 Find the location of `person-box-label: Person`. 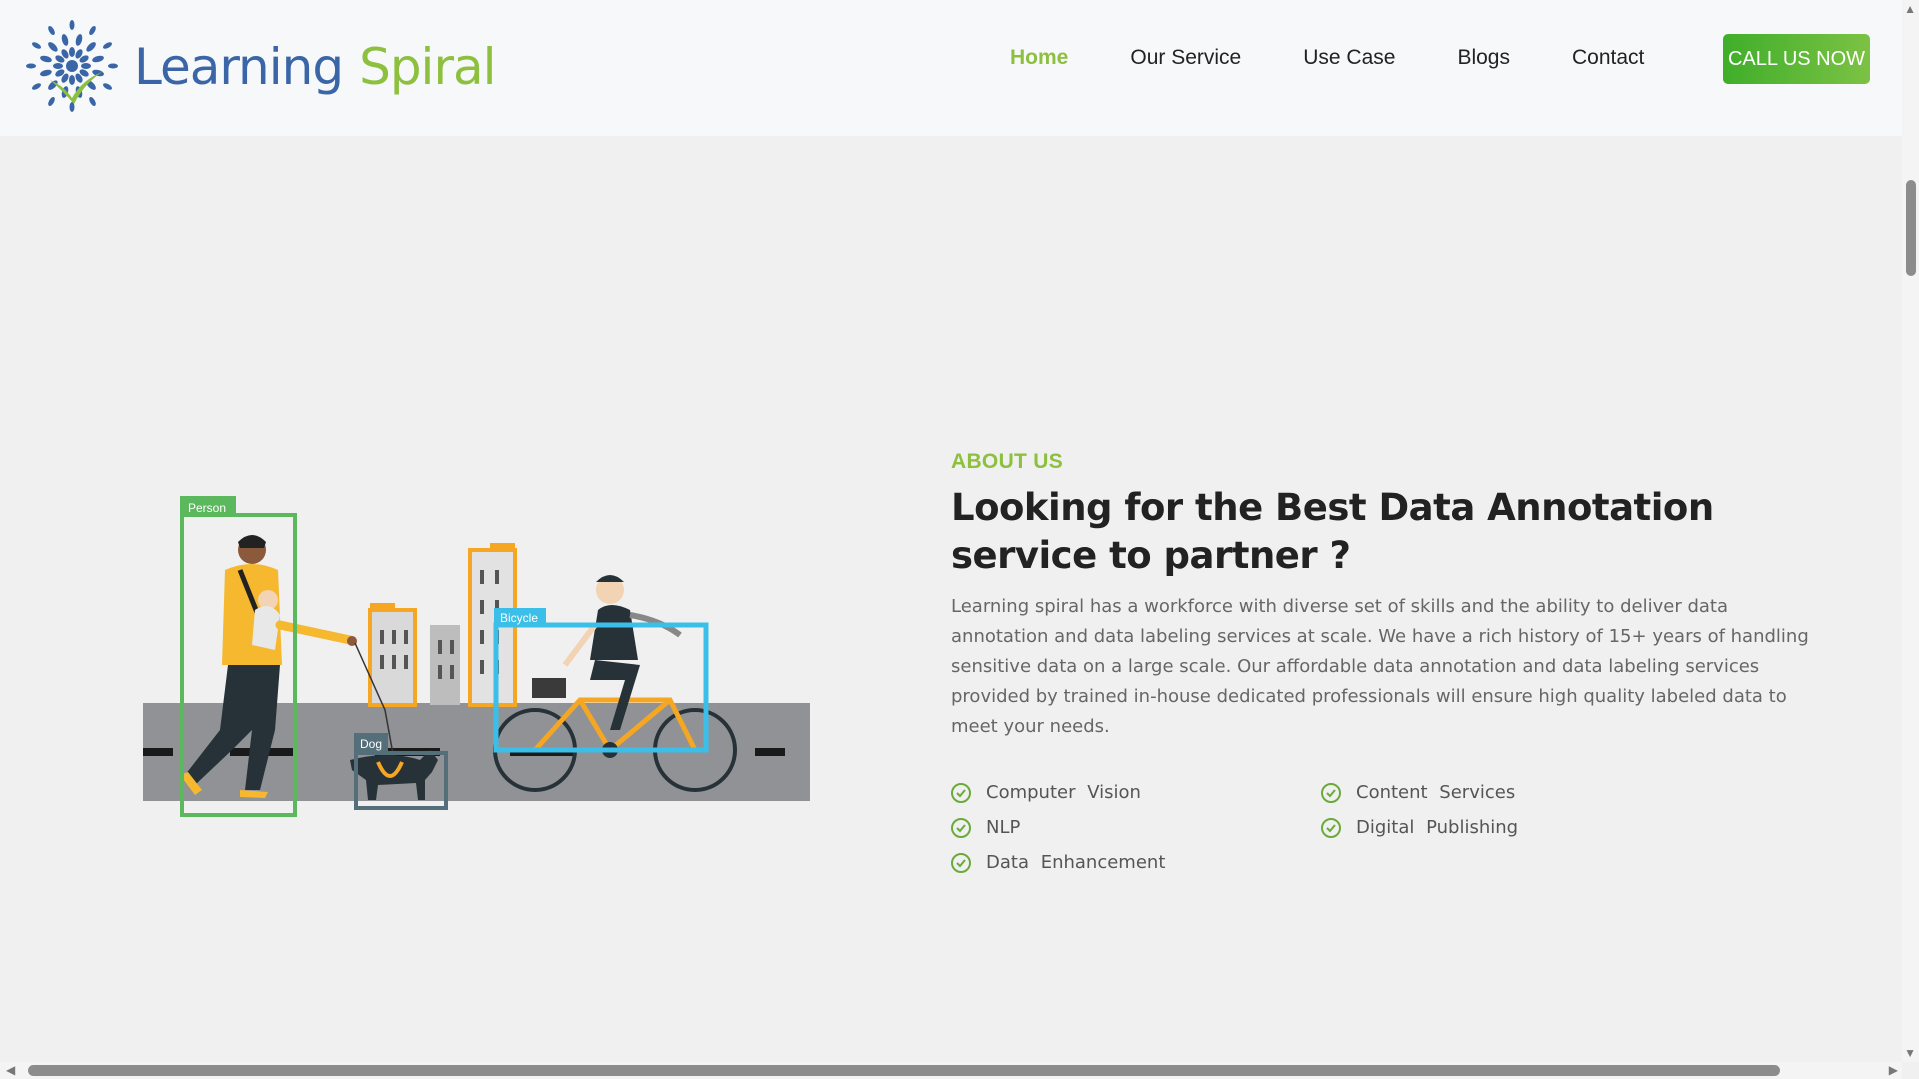

person-box-label: Person is located at coordinates (207, 508).